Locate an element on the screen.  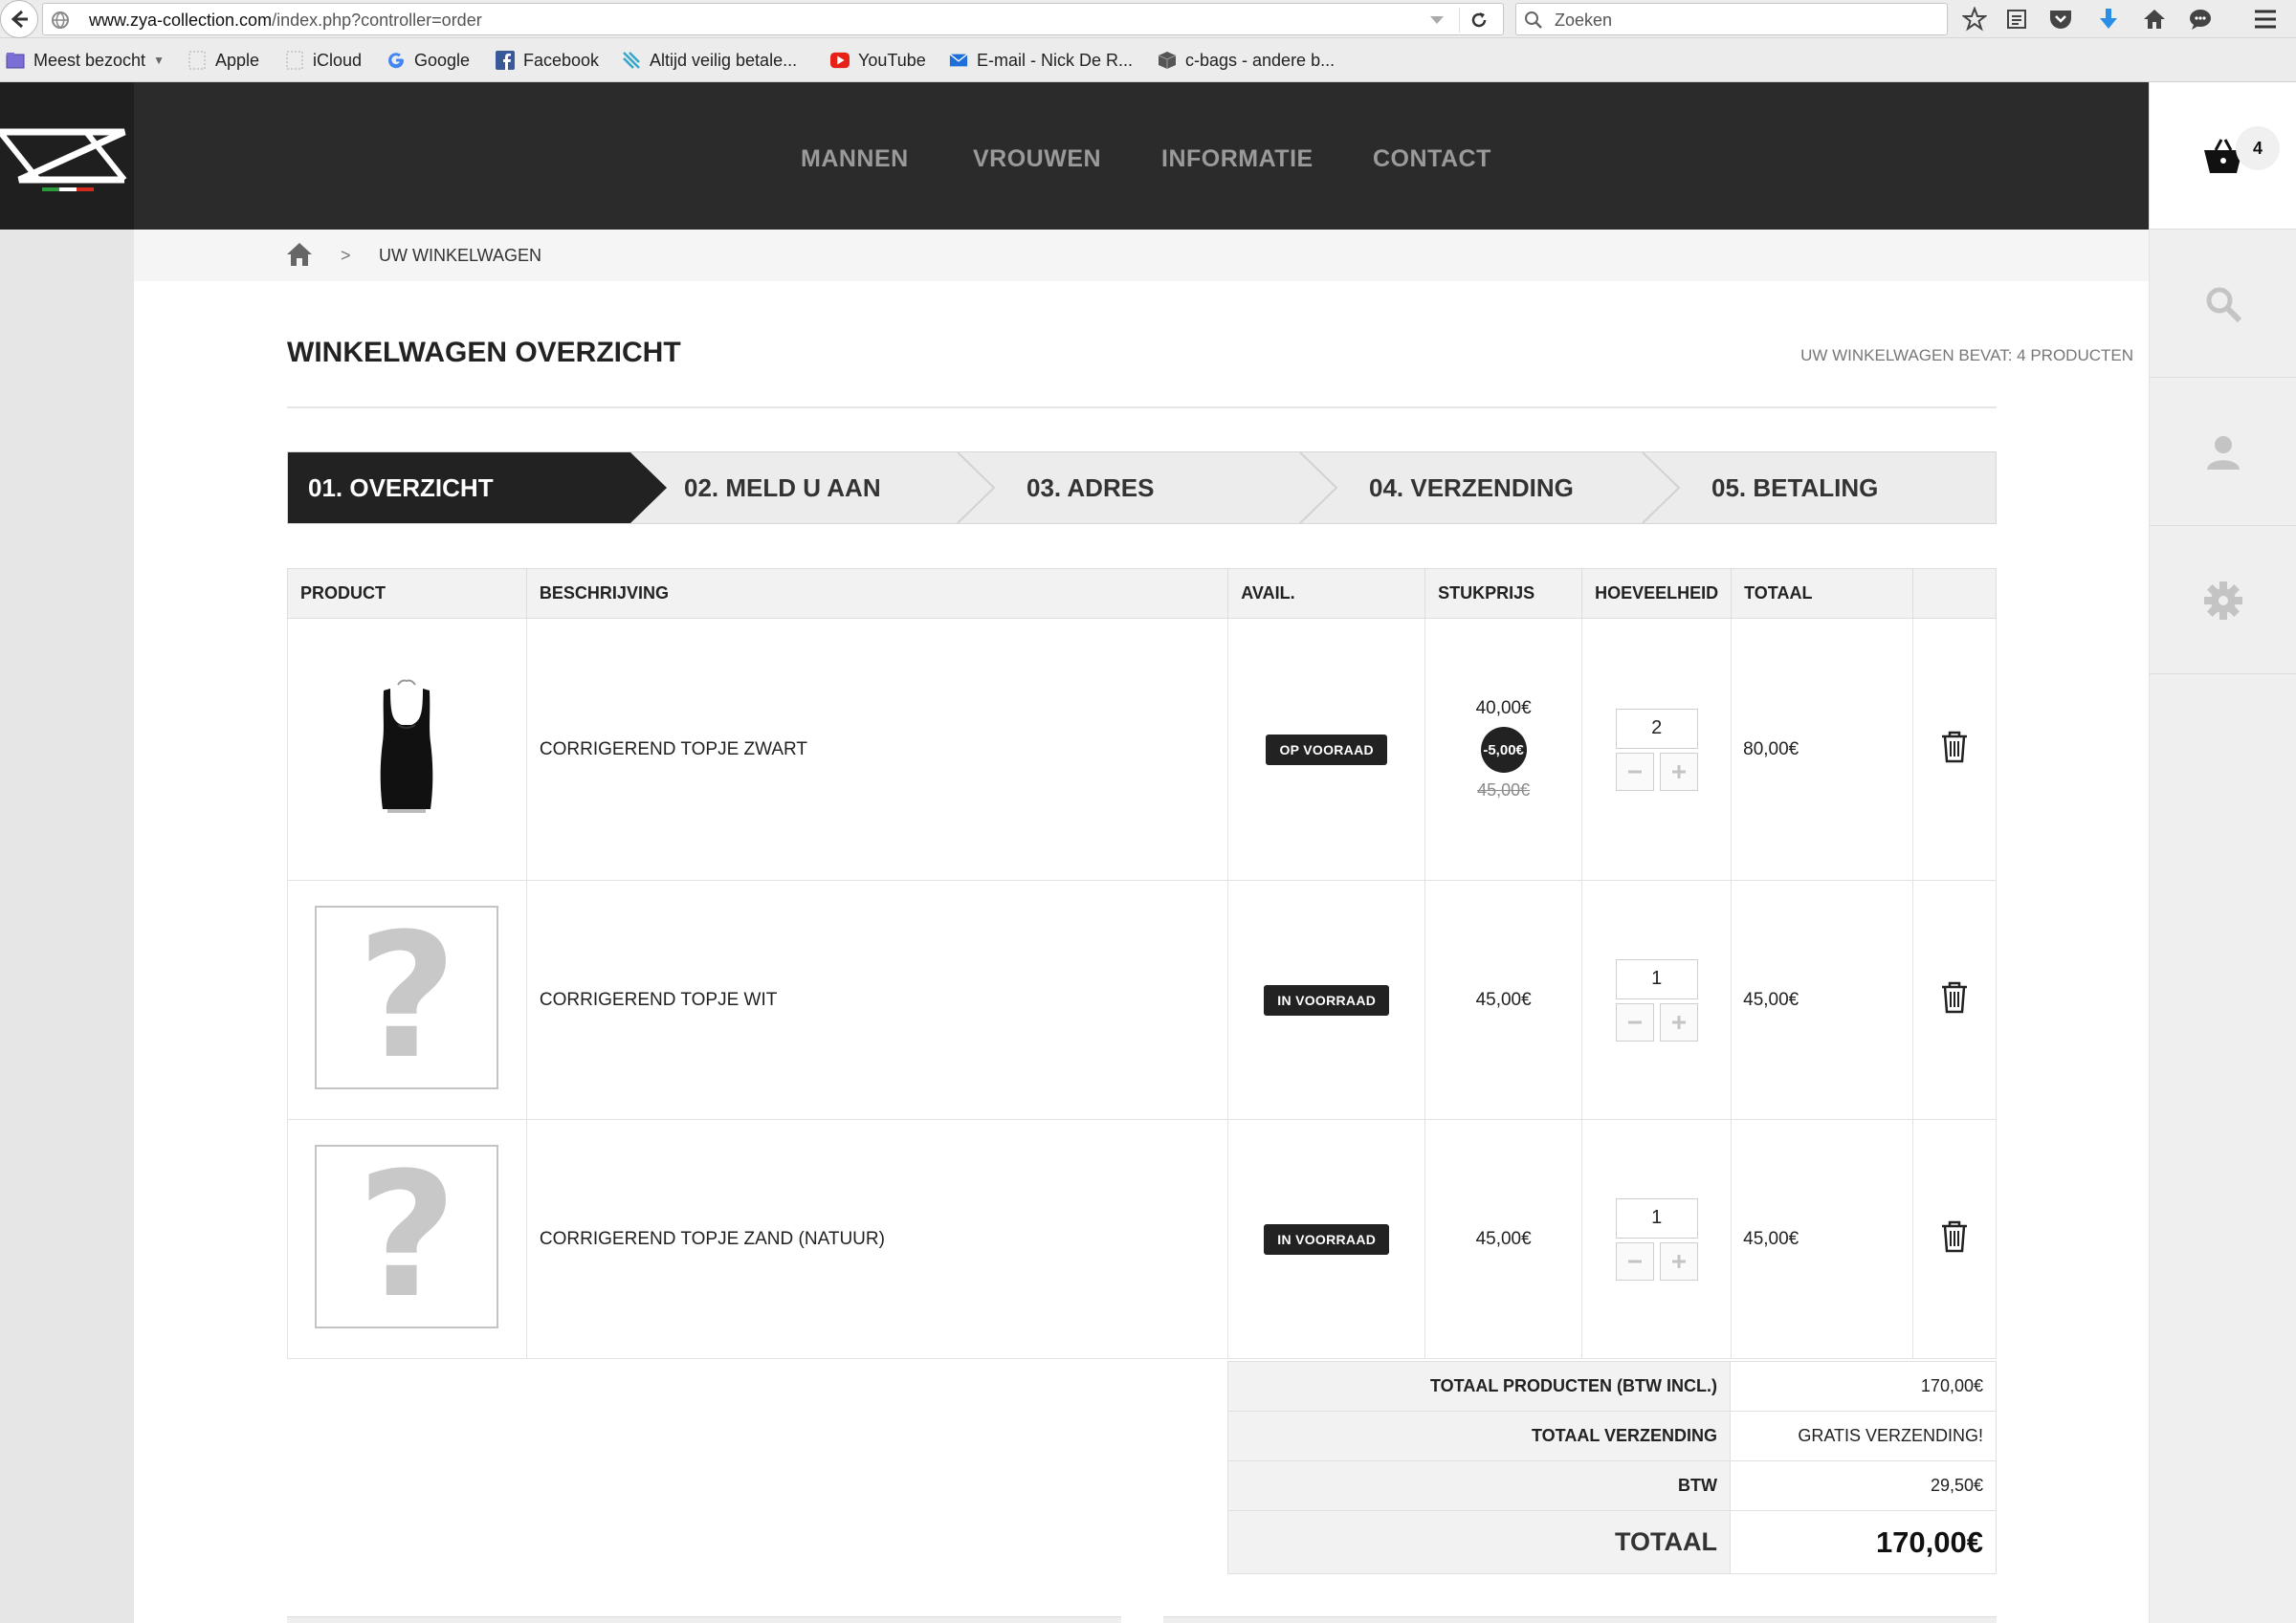
cart-button: 4 is located at coordinates (2223, 156).